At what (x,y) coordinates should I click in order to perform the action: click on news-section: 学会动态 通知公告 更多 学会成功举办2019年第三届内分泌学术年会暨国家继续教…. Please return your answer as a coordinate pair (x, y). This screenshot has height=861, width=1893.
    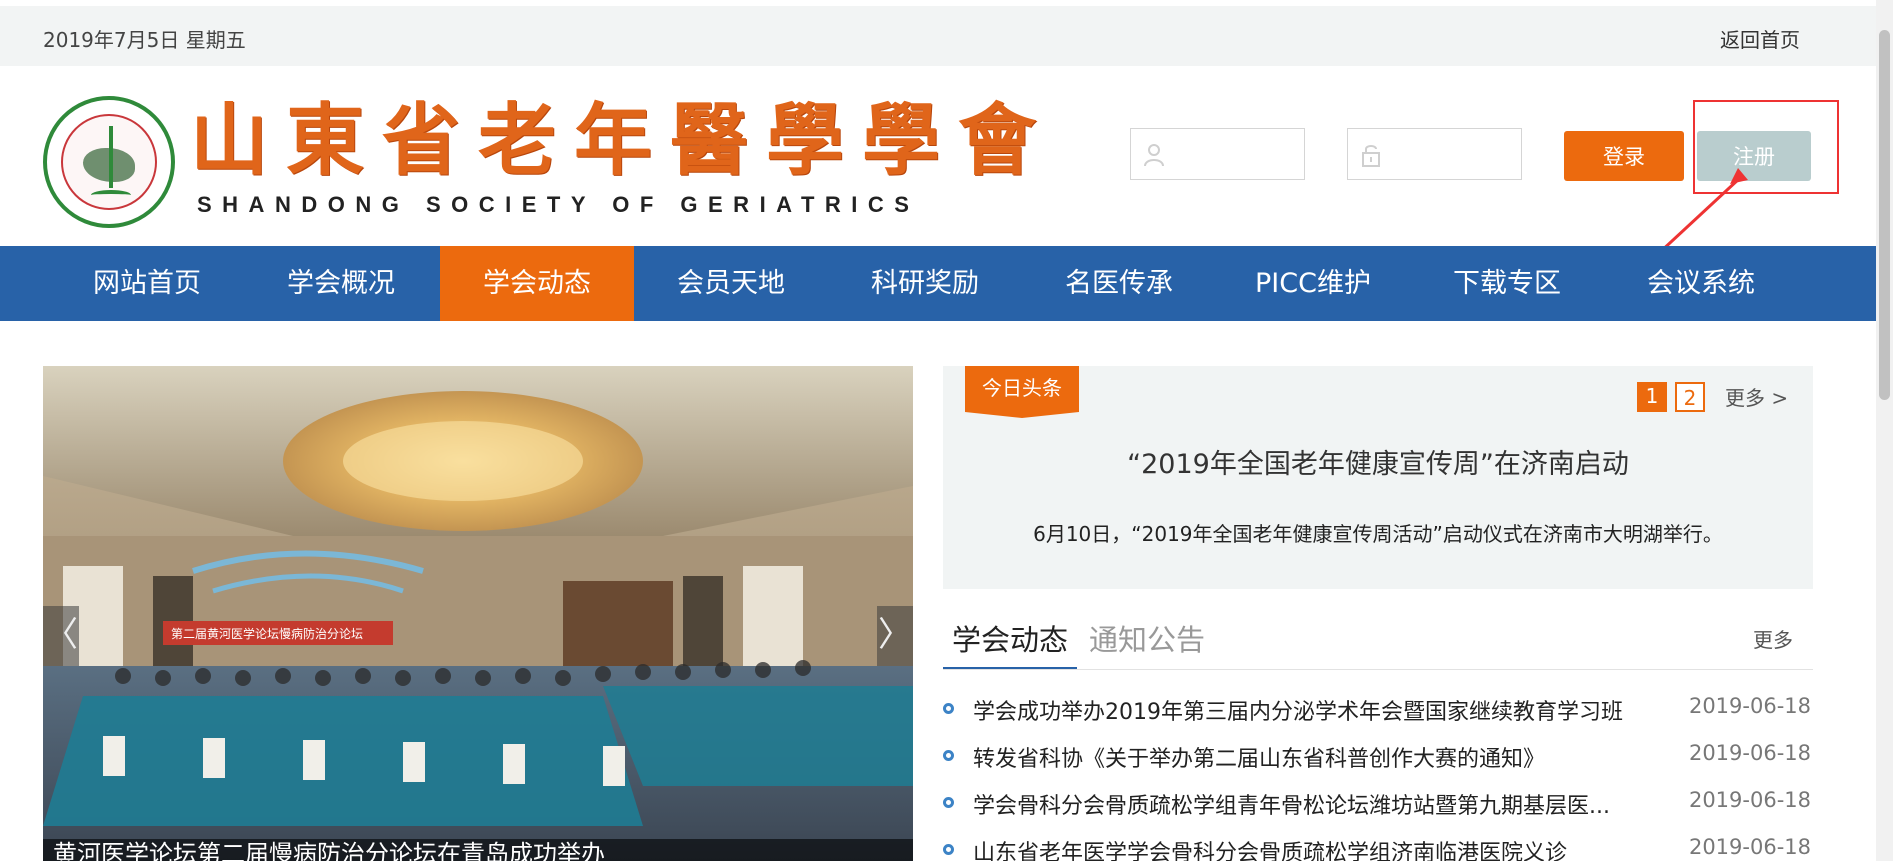
    Looking at the image, I should click on (1378, 735).